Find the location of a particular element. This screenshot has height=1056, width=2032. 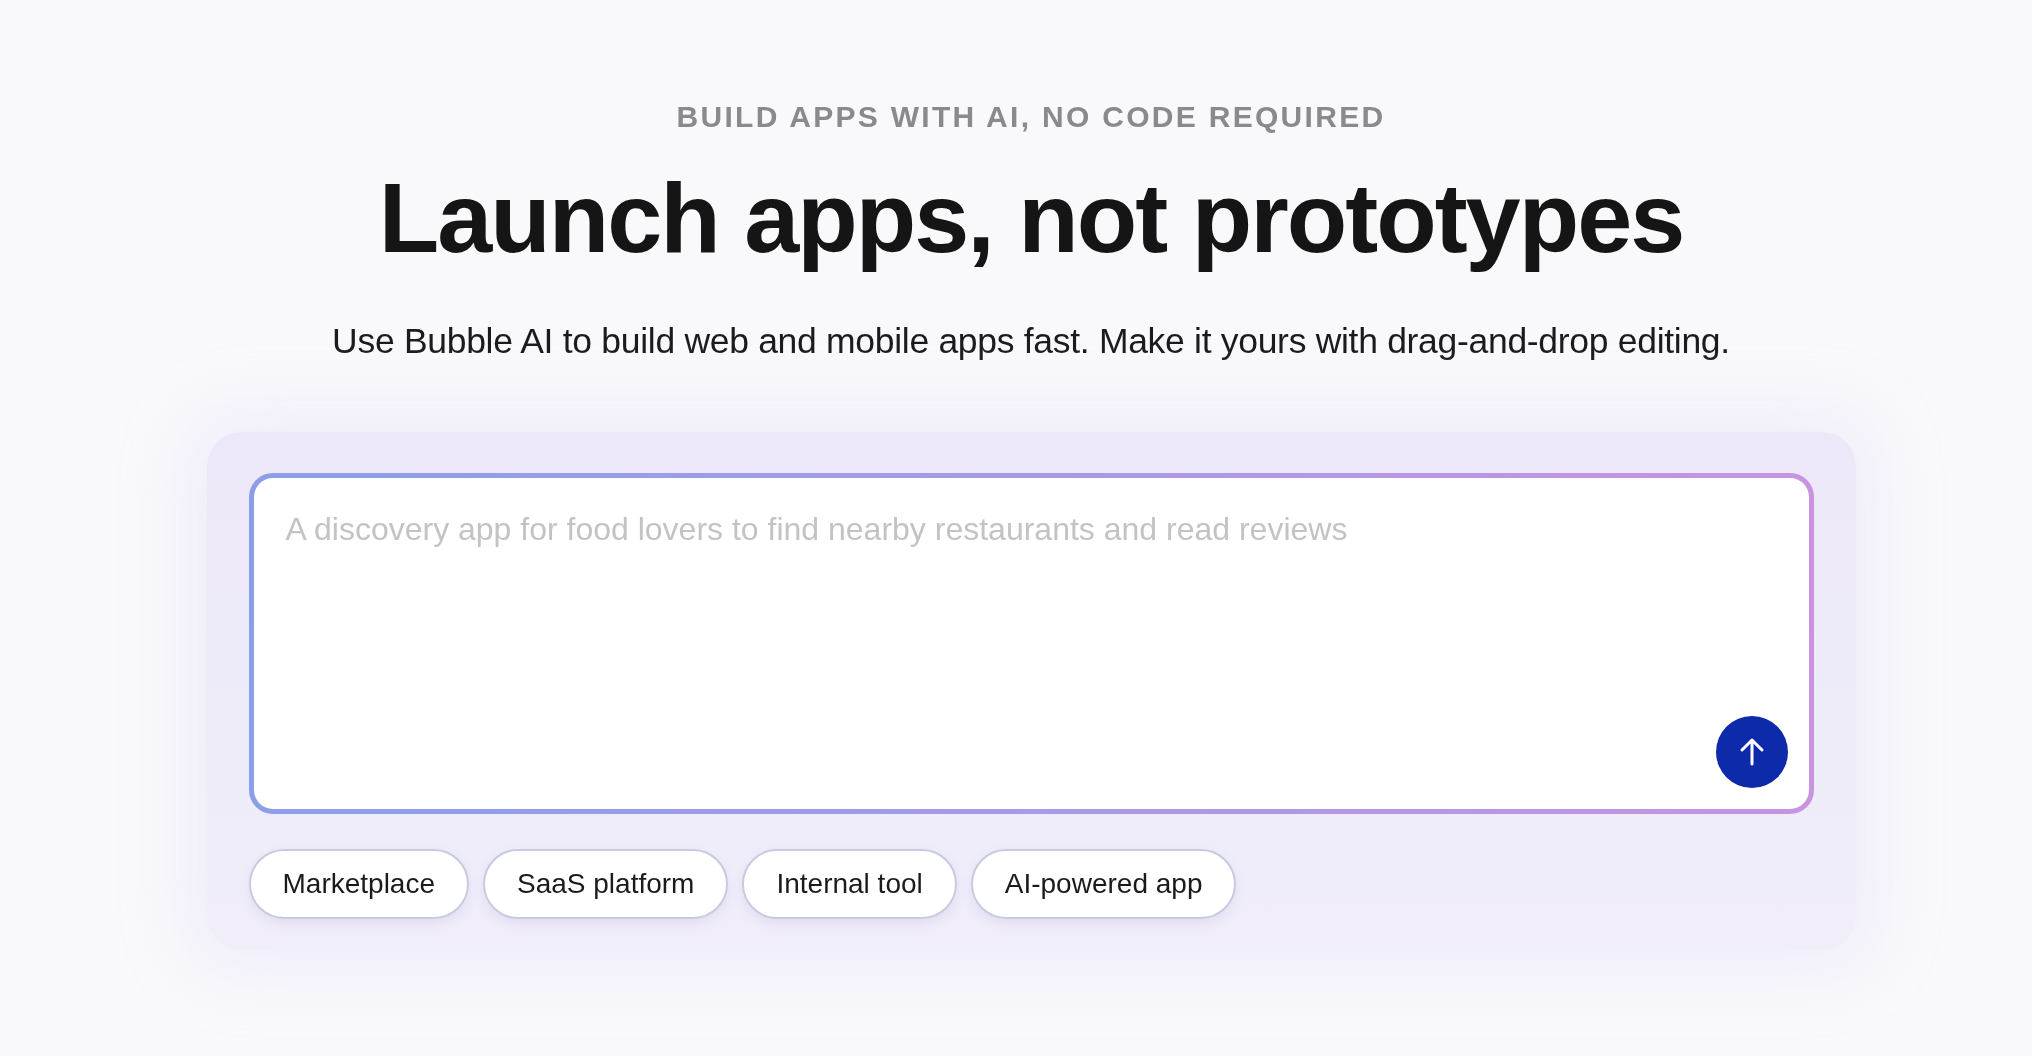

headline: Launch apps, not prototypes is located at coordinates (1031, 218).